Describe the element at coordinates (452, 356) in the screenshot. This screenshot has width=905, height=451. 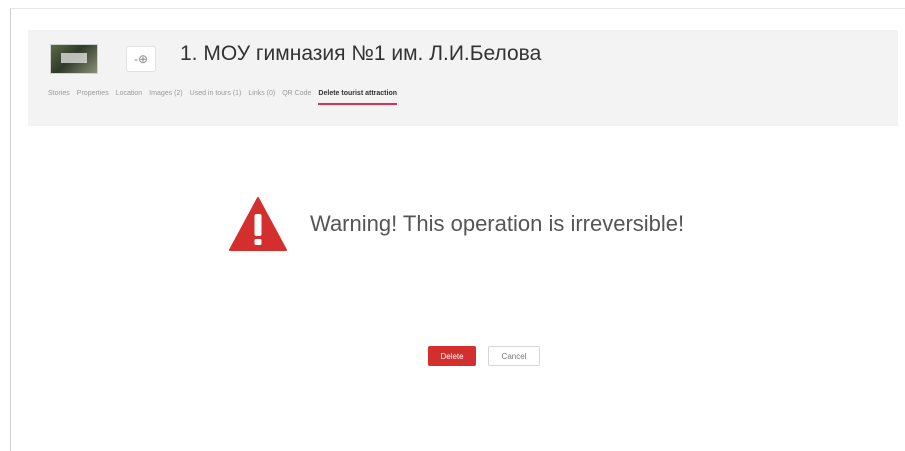
I see `delete-button: Delete` at that location.